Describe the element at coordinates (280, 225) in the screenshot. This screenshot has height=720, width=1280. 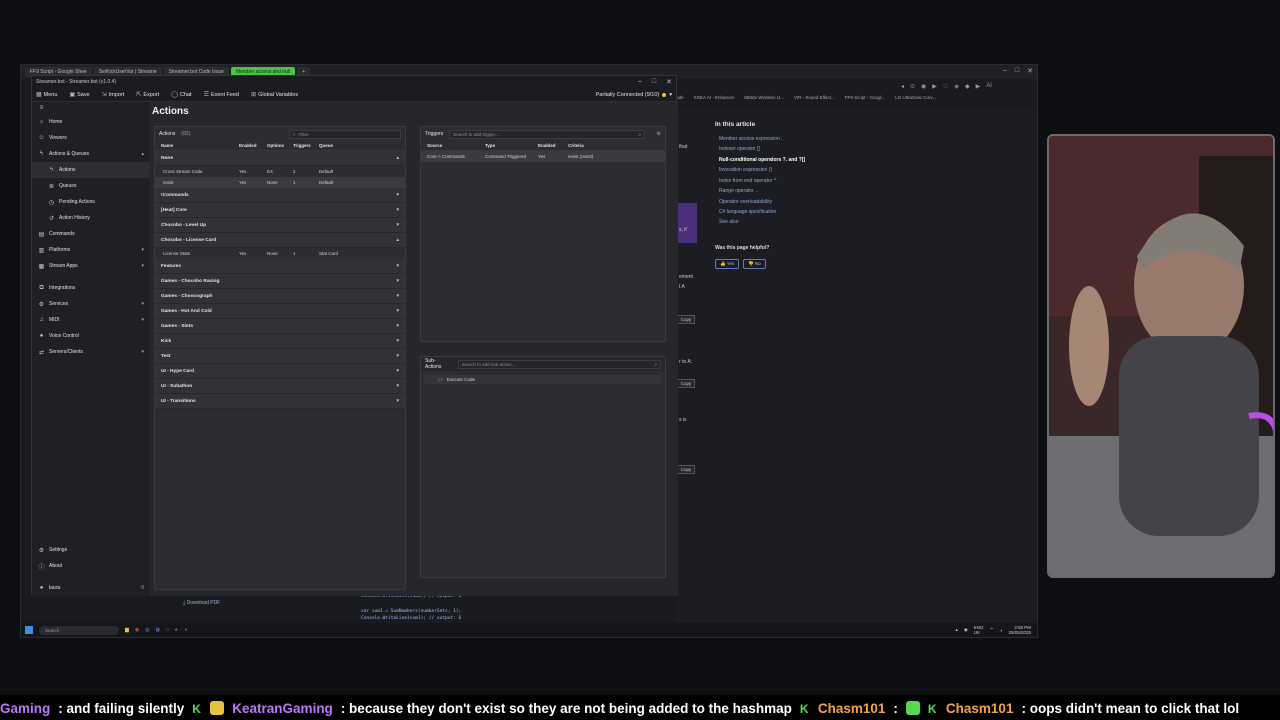
I see `action-group: Chocobo - Level Up ▾` at that location.